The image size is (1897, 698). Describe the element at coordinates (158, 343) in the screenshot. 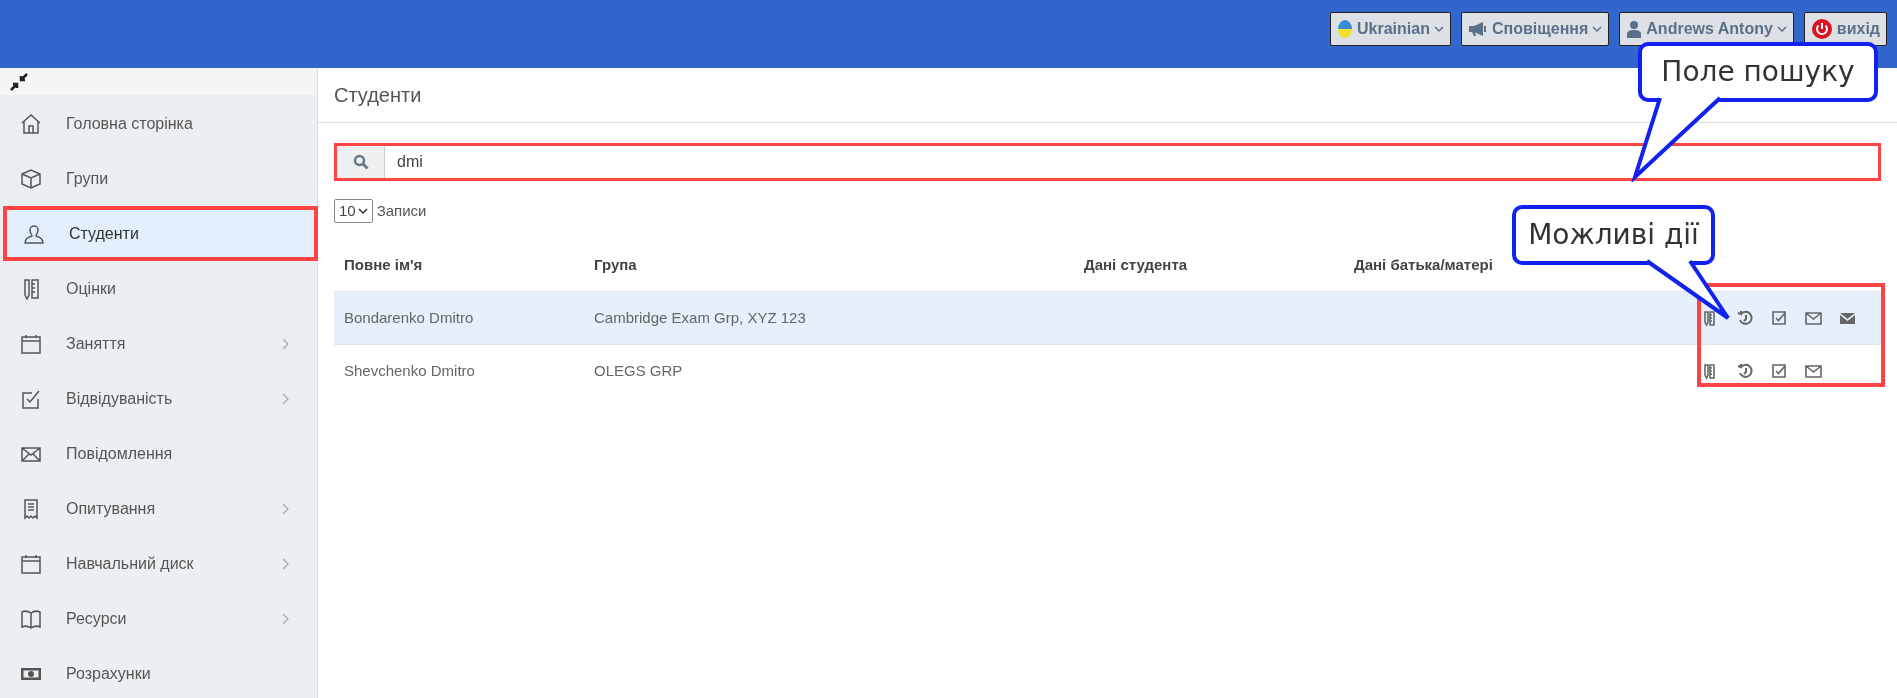

I see `sidebar-item: Заняття` at that location.